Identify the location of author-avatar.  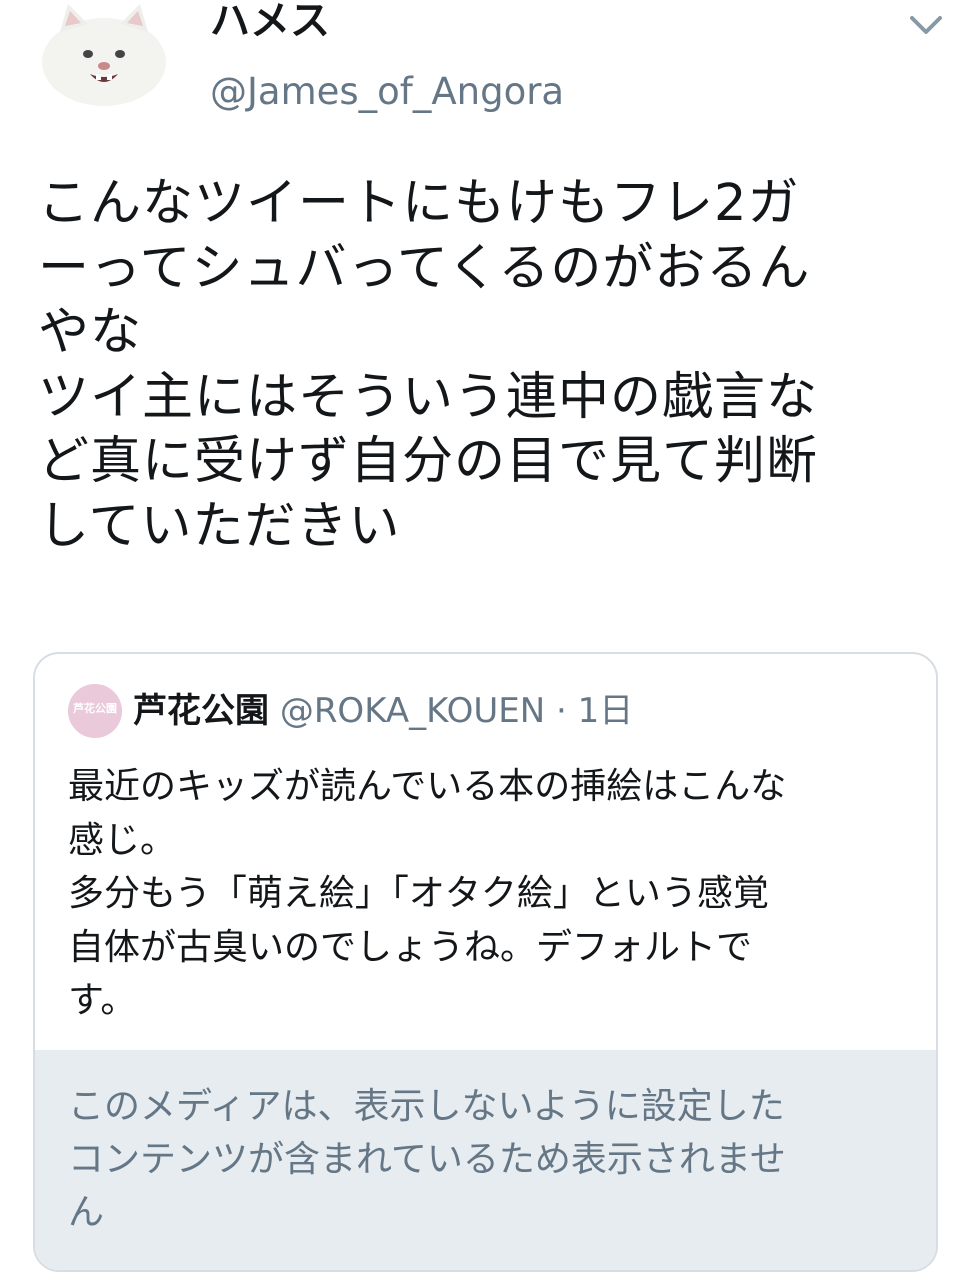
(104, 55).